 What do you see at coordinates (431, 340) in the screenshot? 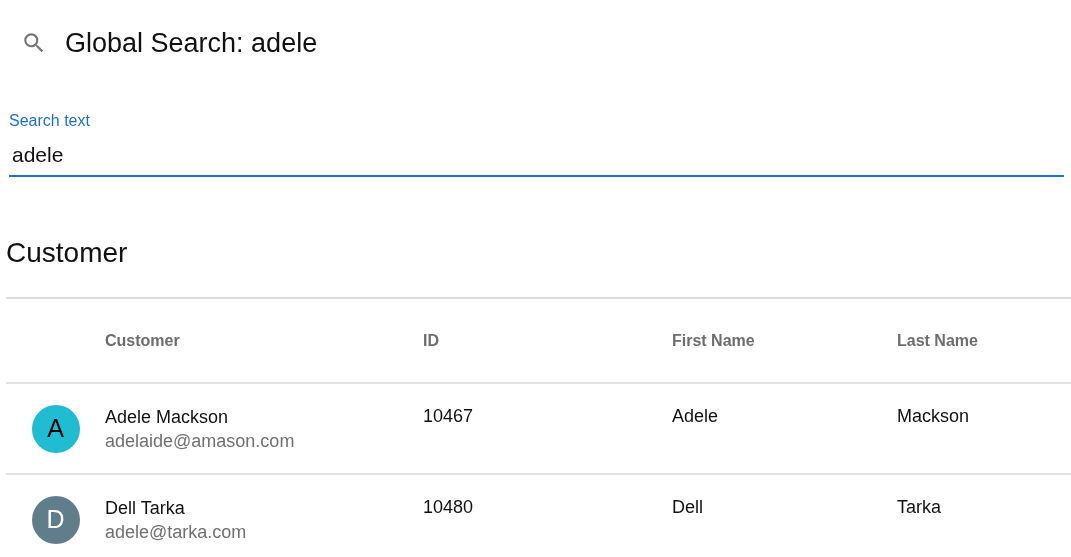
I see `column-header: ID` at bounding box center [431, 340].